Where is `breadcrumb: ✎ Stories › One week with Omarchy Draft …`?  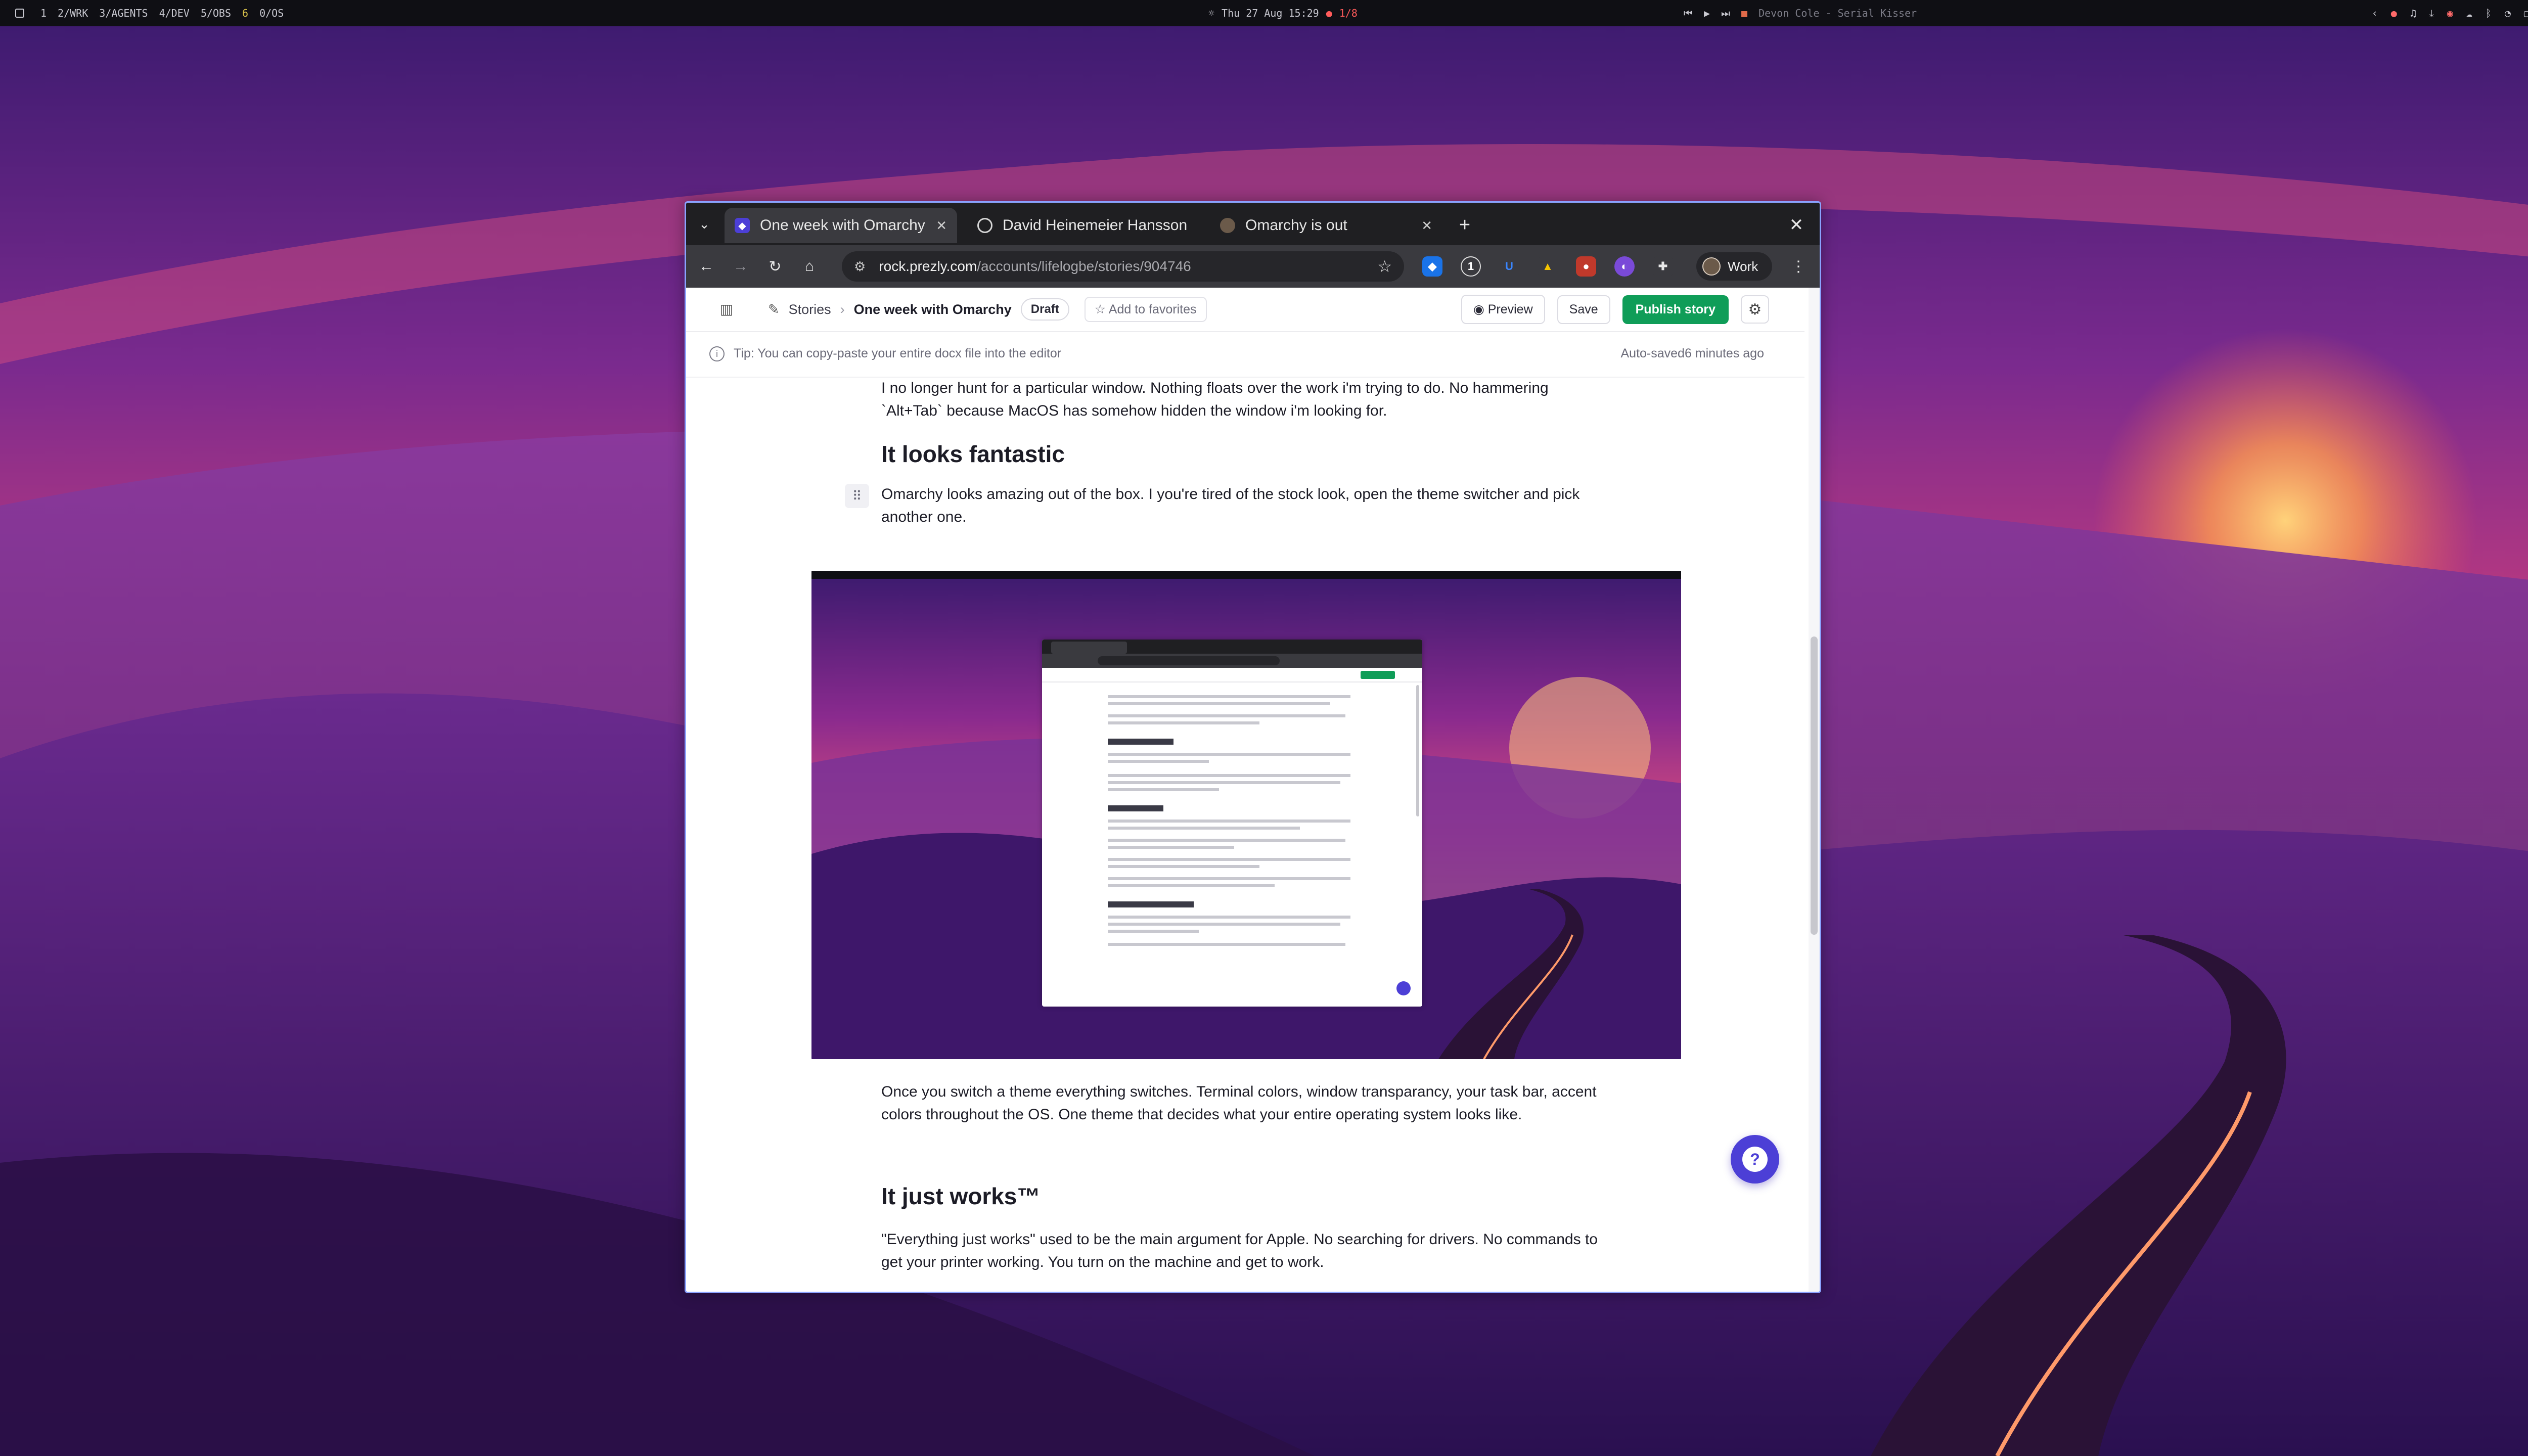
breadcrumb: ✎ Stories › One week with Omarchy Draft … is located at coordinates (988, 309).